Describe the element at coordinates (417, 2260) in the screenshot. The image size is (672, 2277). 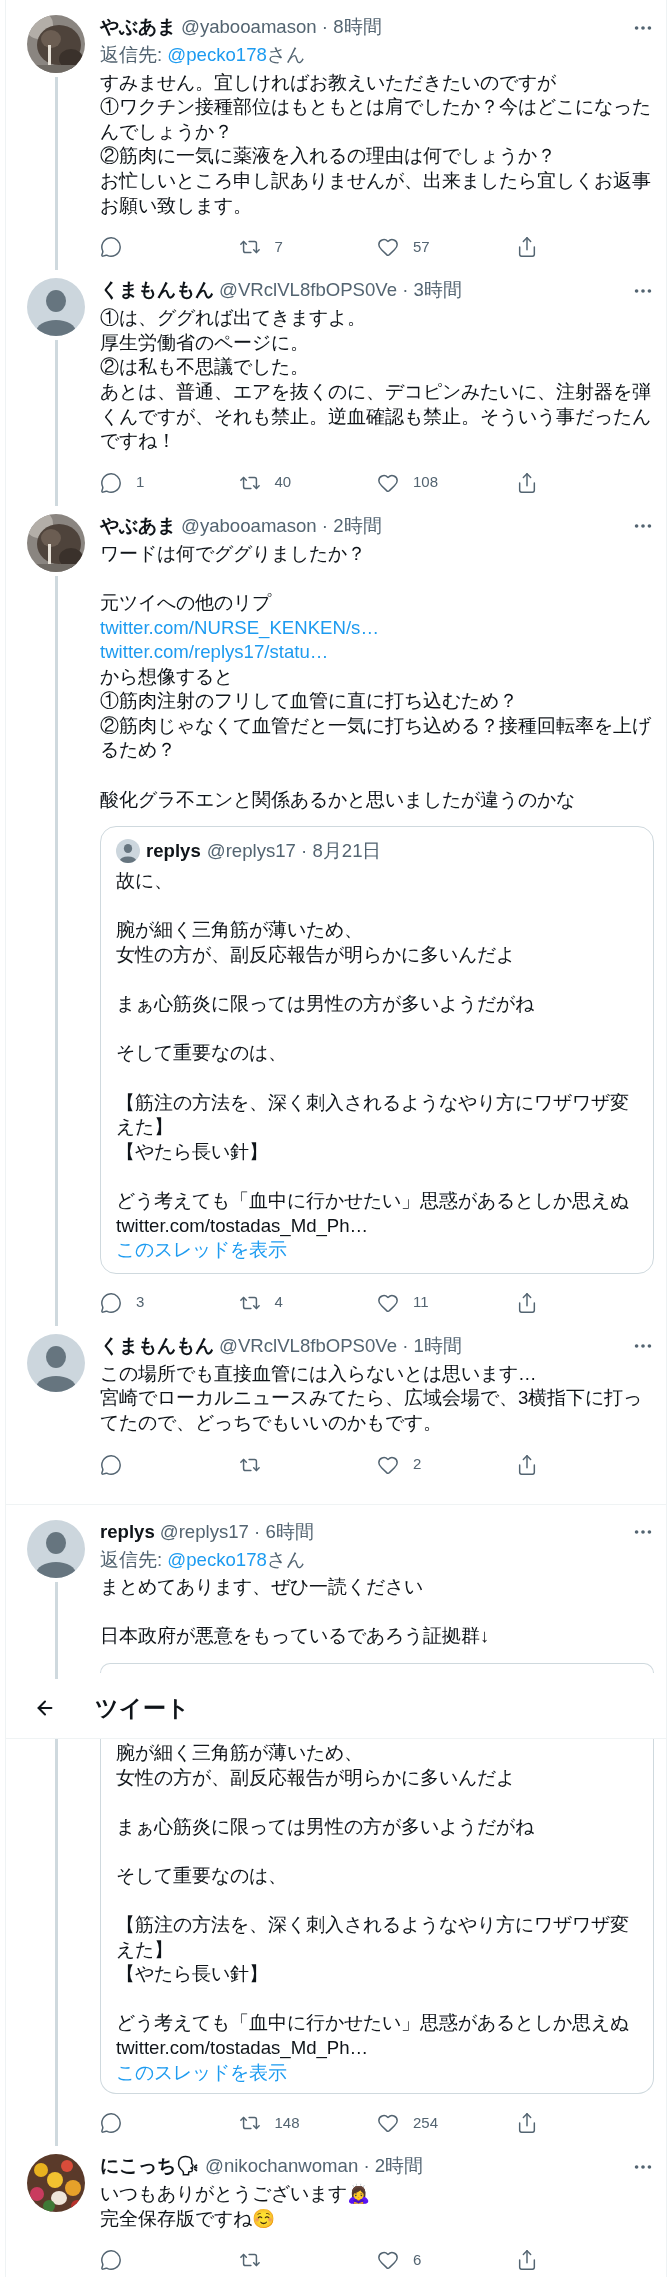
I see `action-count: 6` at that location.